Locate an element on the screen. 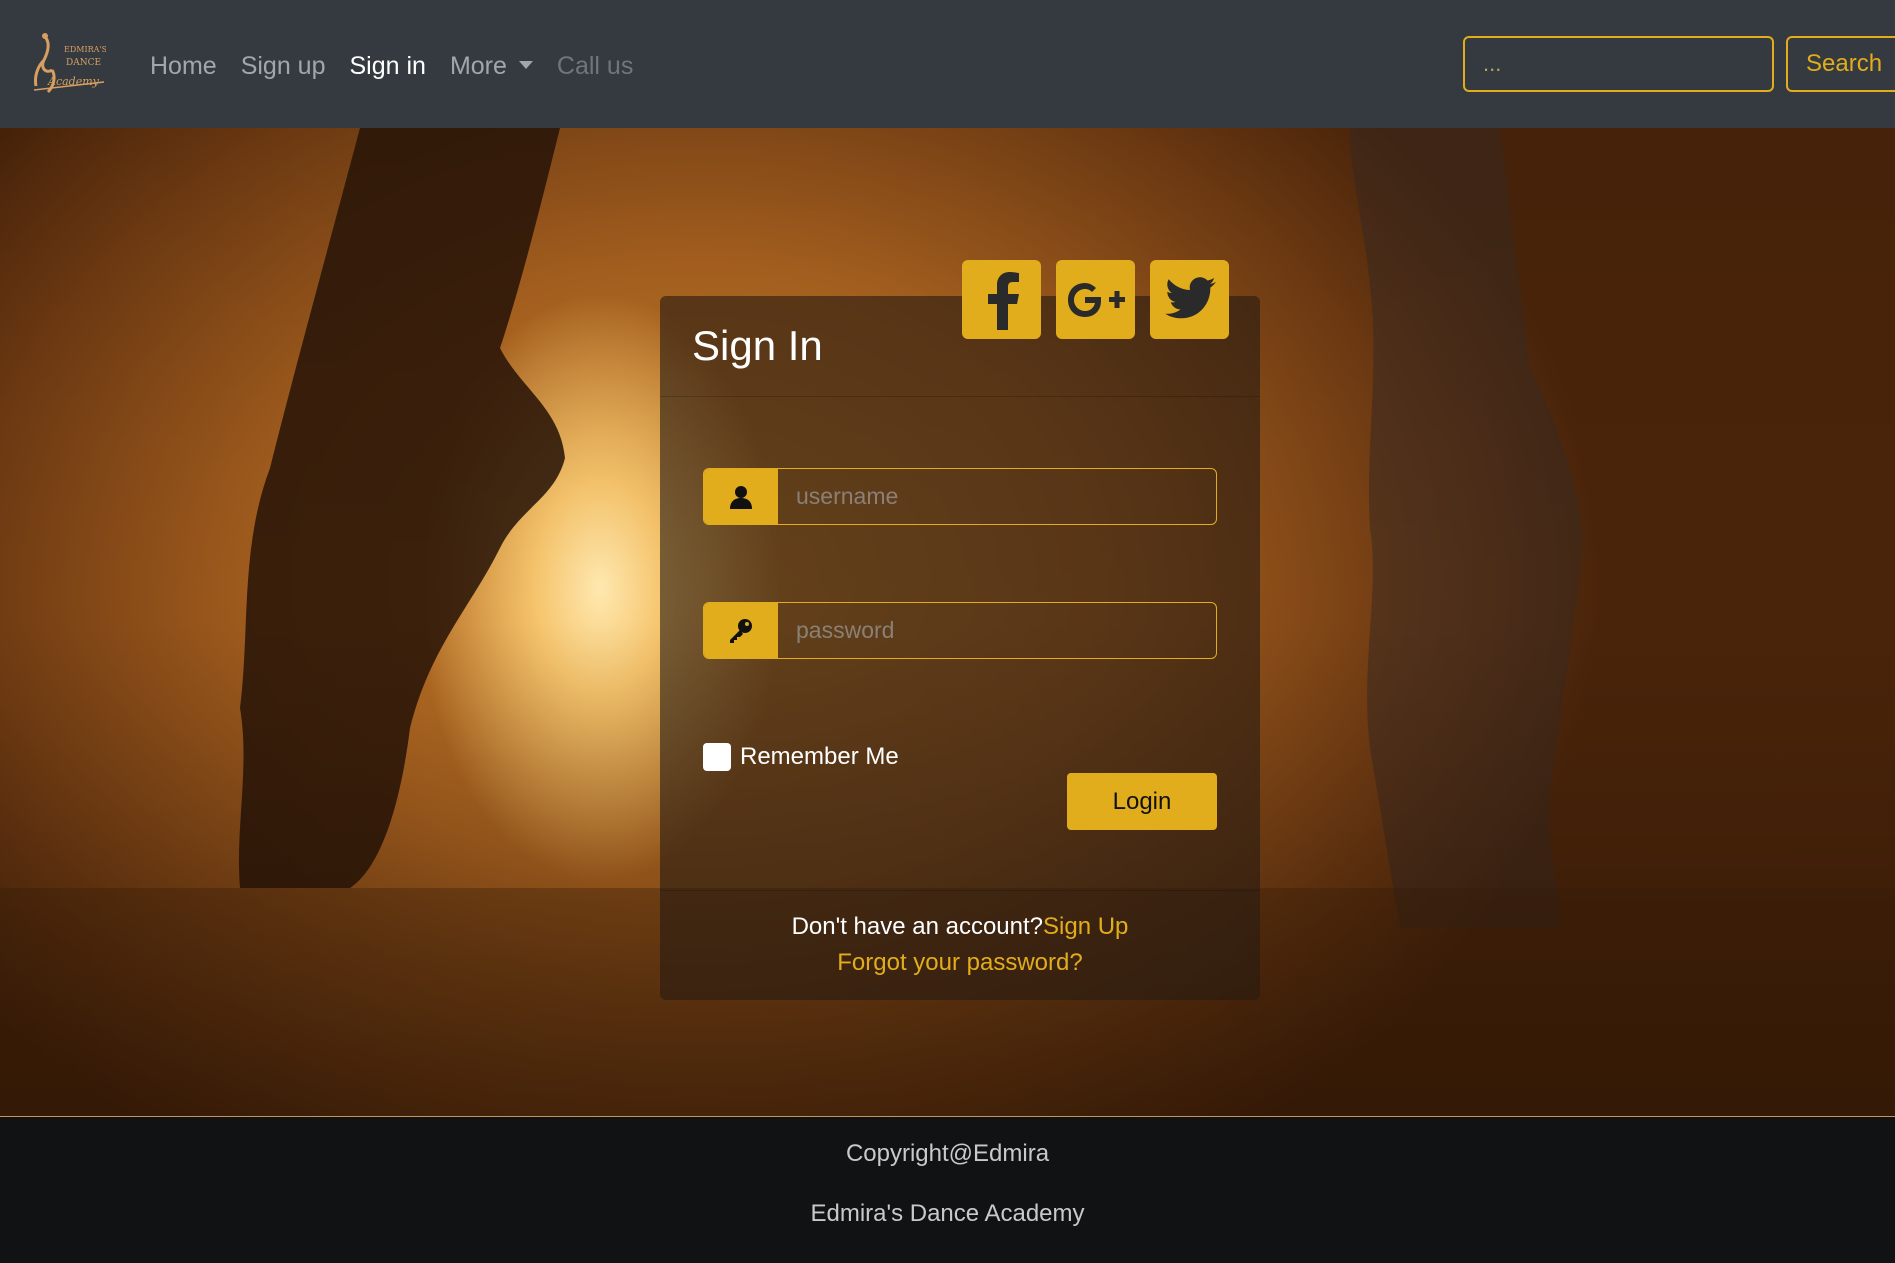 The image size is (1895, 1263). nav-home: Home is located at coordinates (183, 66).